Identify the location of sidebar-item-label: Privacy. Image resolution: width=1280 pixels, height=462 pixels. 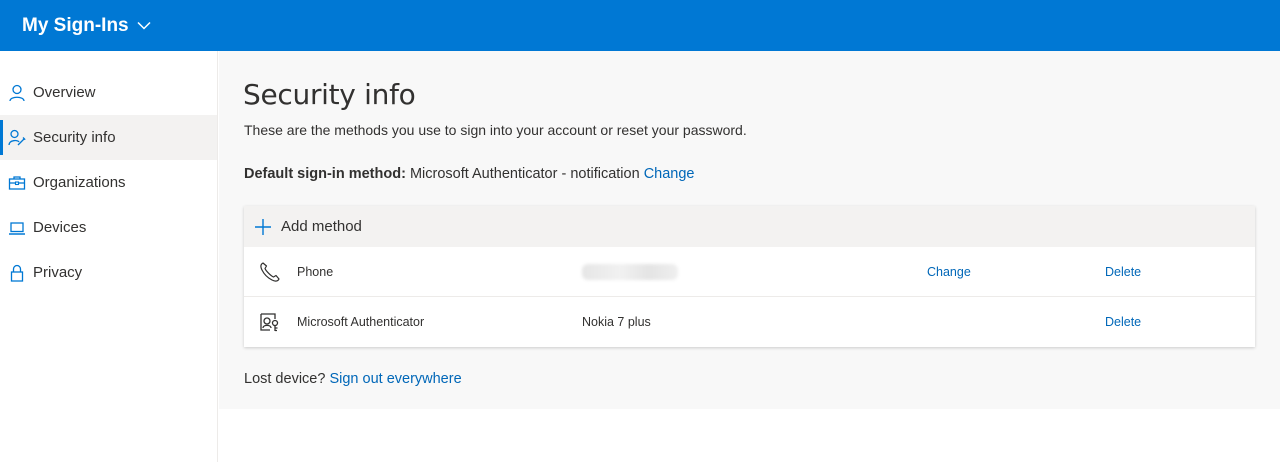
(58, 272).